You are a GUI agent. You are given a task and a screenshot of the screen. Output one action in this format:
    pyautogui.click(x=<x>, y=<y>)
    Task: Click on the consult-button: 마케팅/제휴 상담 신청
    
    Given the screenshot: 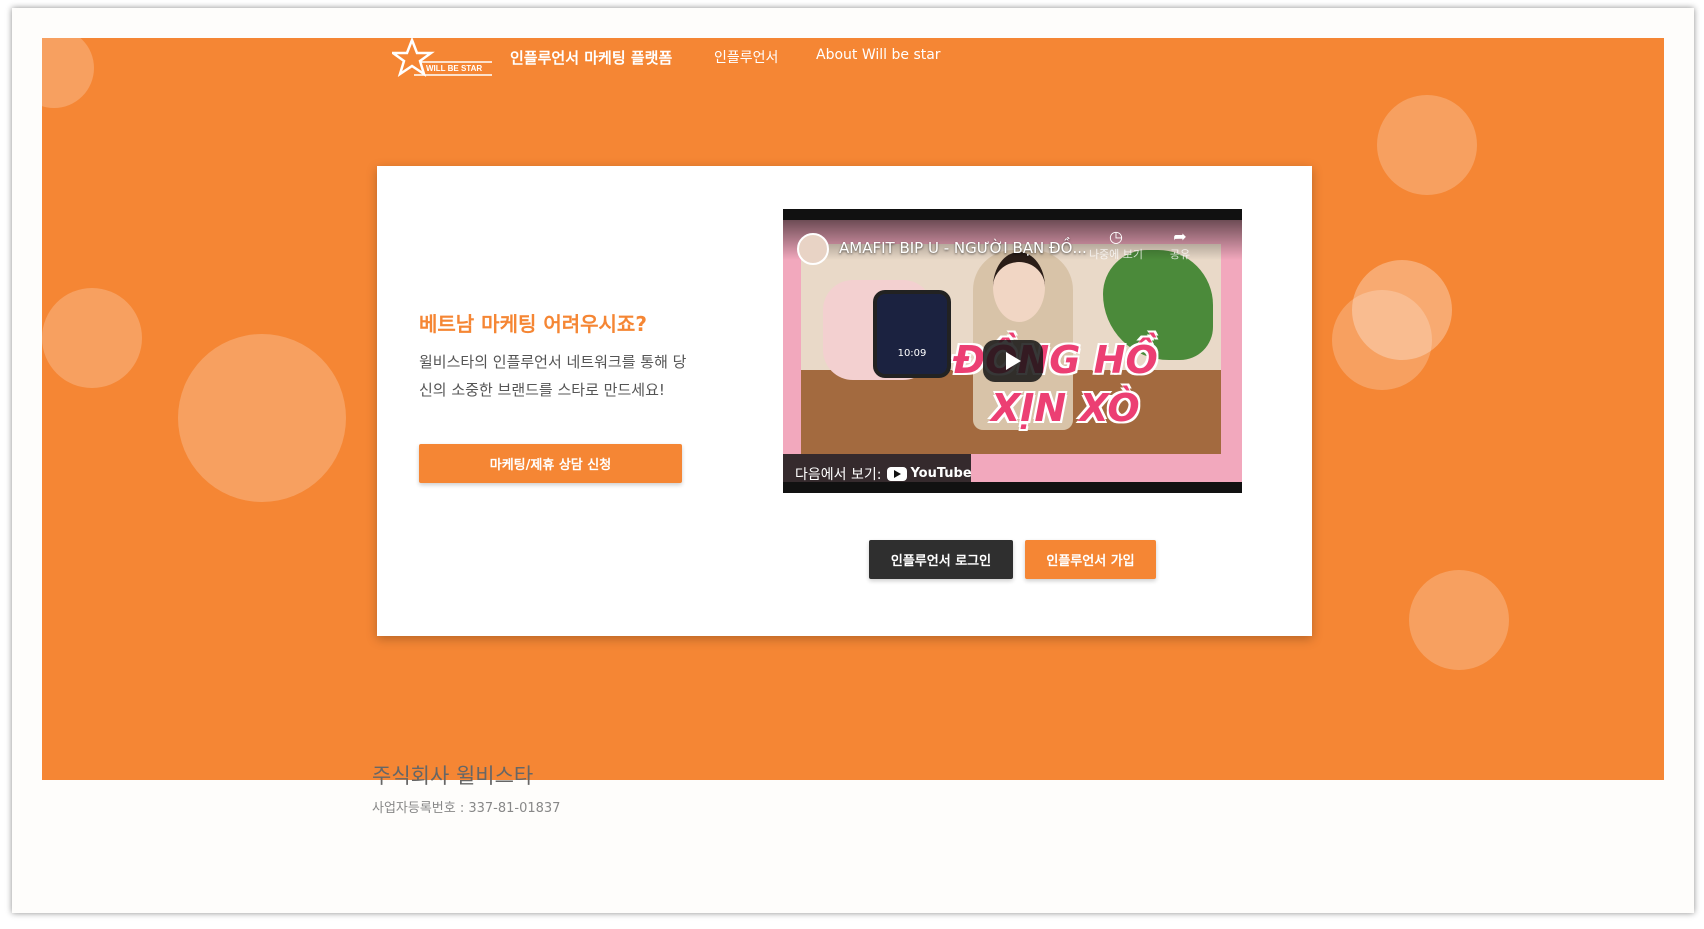 What is the action you would take?
    pyautogui.click(x=550, y=463)
    